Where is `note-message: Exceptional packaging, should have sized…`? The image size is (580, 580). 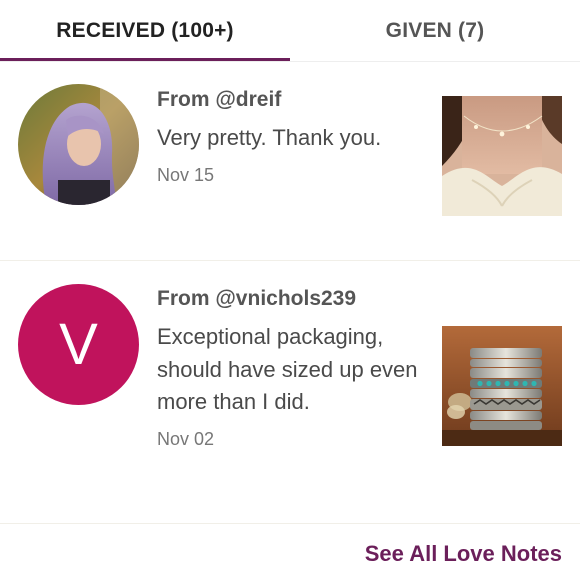 note-message: Exceptional packaging, should have sized… is located at coordinates (287, 369).